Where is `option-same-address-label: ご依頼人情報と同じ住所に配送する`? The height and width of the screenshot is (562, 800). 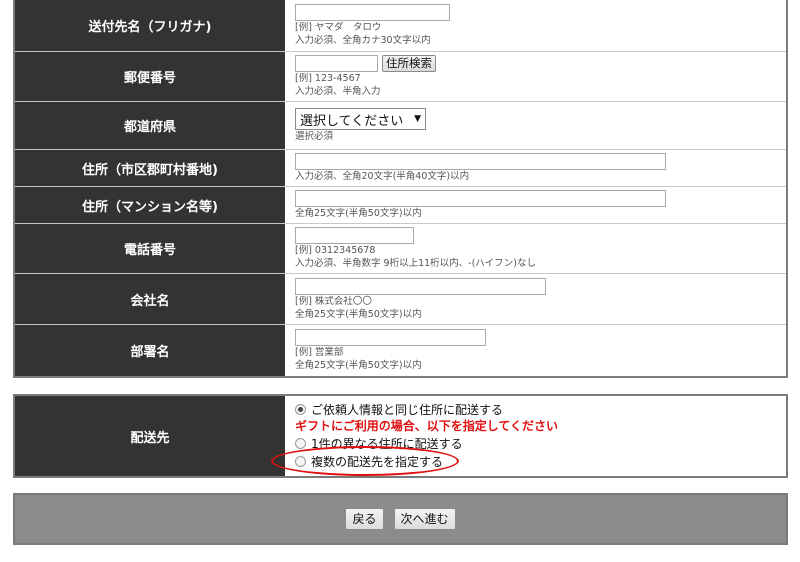 option-same-address-label: ご依頼人情報と同じ住所に配送する is located at coordinates (407, 409).